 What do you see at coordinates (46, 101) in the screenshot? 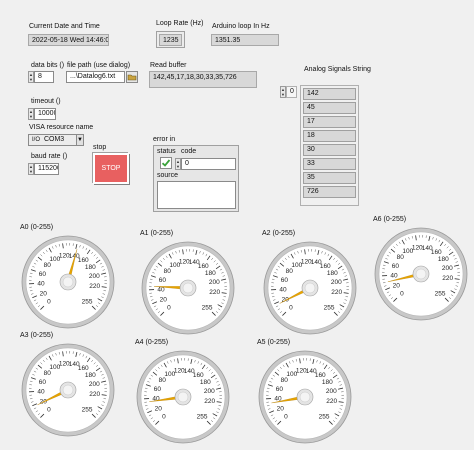
I see `timeout-label: timeout ()` at bounding box center [46, 101].